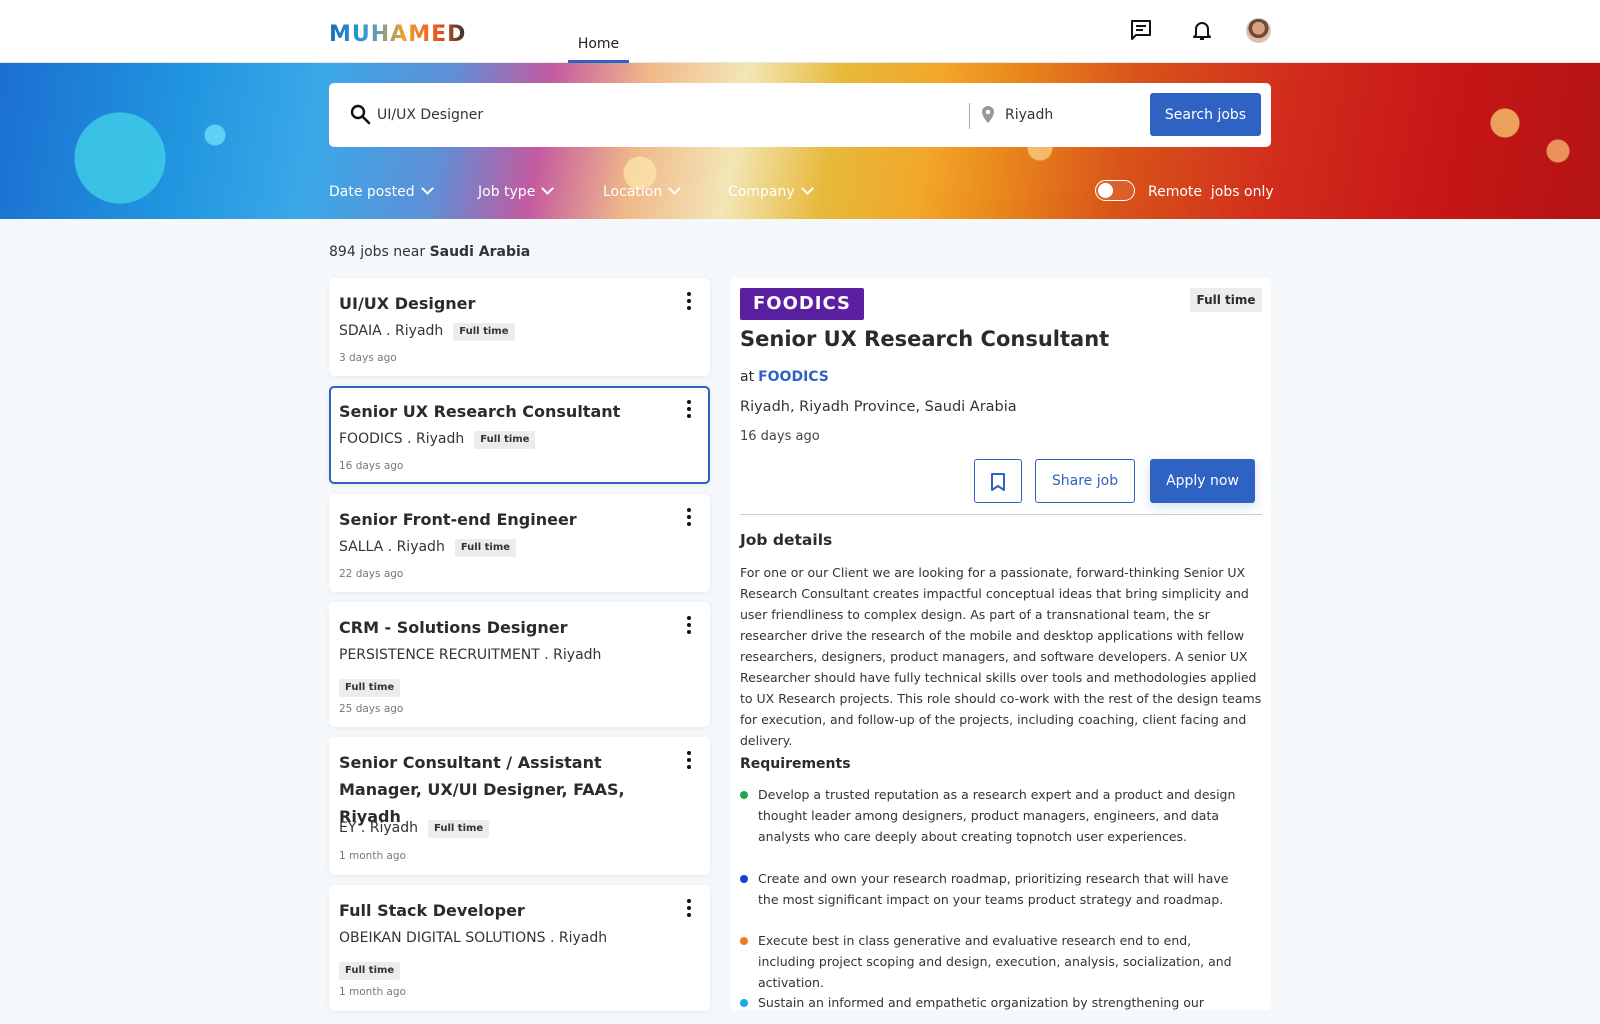  What do you see at coordinates (480, 252) in the screenshot?
I see `results-region: Saudi Arabia` at bounding box center [480, 252].